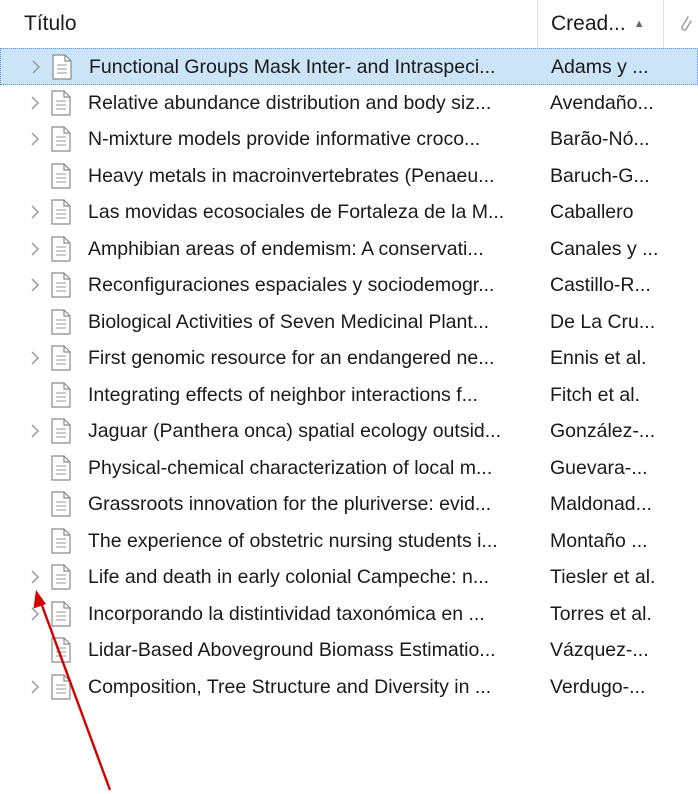  I want to click on column-header-title: Título, so click(279, 24).